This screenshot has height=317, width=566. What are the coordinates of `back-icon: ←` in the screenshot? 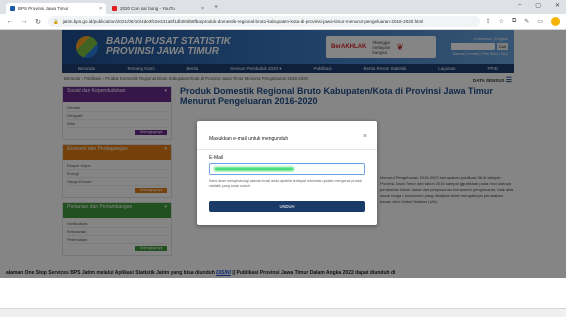 It's located at (10, 21).